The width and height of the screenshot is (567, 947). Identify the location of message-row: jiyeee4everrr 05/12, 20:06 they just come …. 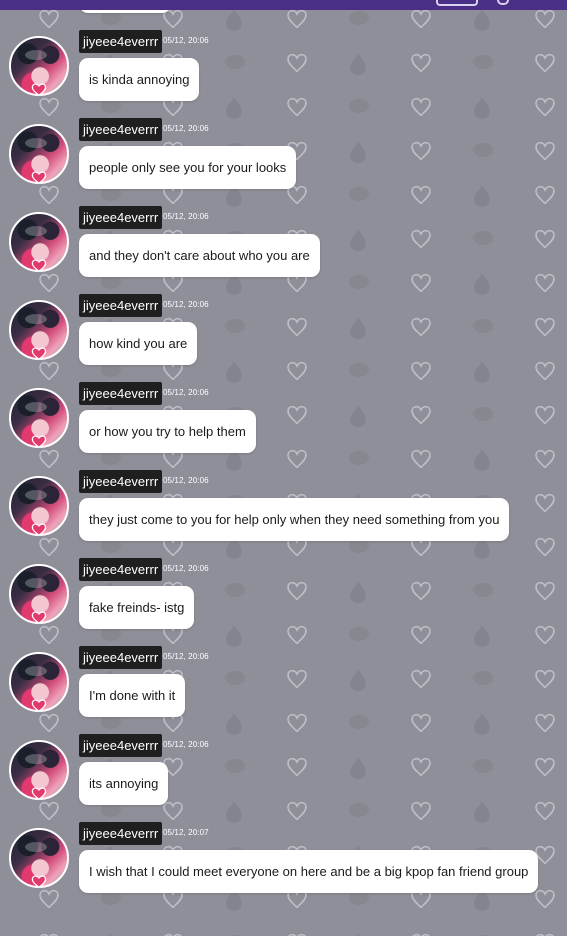
(283, 513).